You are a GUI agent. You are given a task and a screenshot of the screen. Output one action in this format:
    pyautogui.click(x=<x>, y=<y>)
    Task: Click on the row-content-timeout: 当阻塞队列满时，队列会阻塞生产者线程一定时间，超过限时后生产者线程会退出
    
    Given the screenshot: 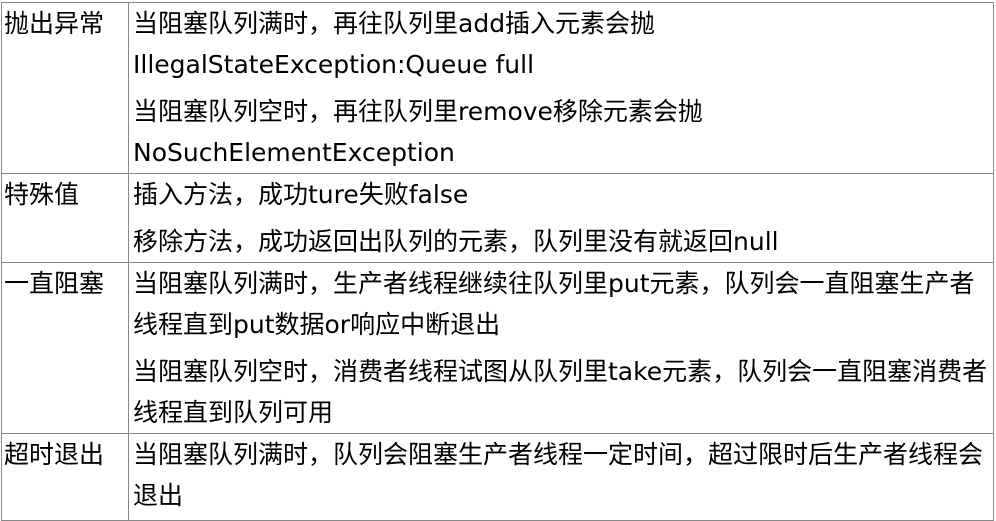 What is the action you would take?
    pyautogui.click(x=561, y=477)
    